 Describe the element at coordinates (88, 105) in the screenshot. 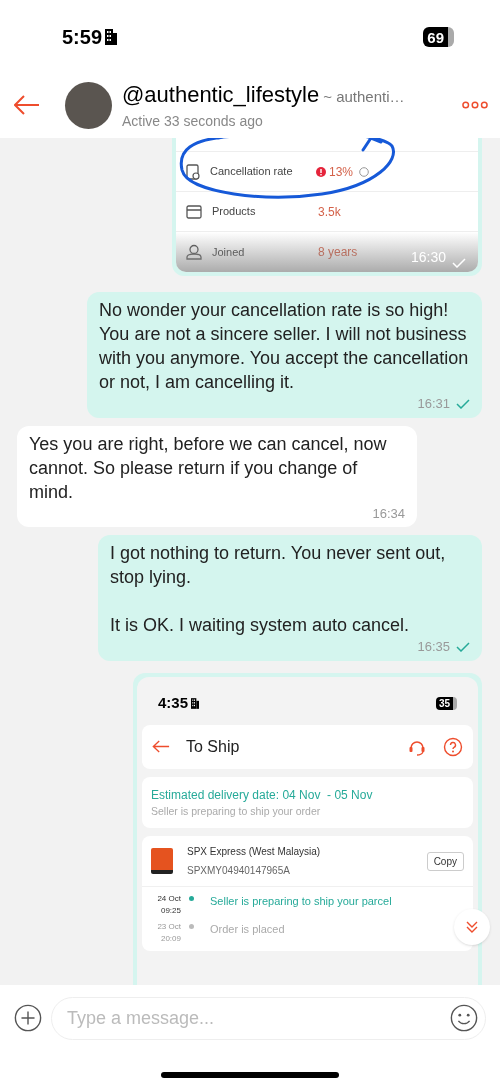

I see `avatar` at that location.